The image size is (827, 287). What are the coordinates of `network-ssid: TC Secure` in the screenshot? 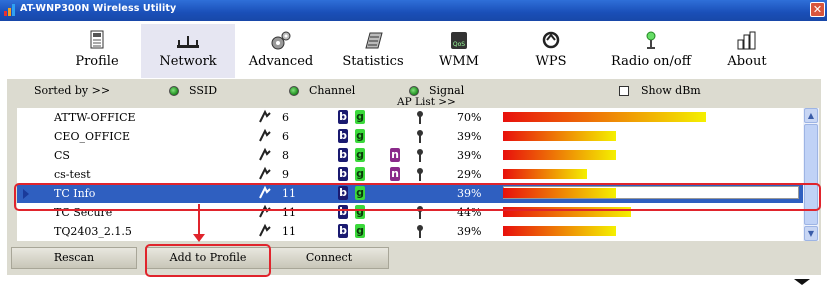 It's located at (83, 212).